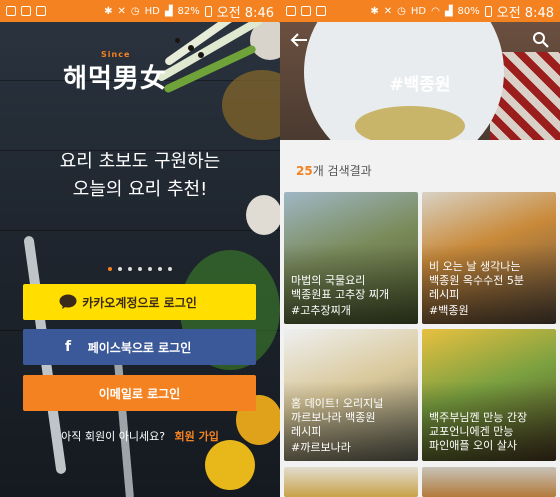 The height and width of the screenshot is (497, 560). What do you see at coordinates (140, 161) in the screenshot?
I see `tagline-line-1: 요리 초보도 구원하는` at bounding box center [140, 161].